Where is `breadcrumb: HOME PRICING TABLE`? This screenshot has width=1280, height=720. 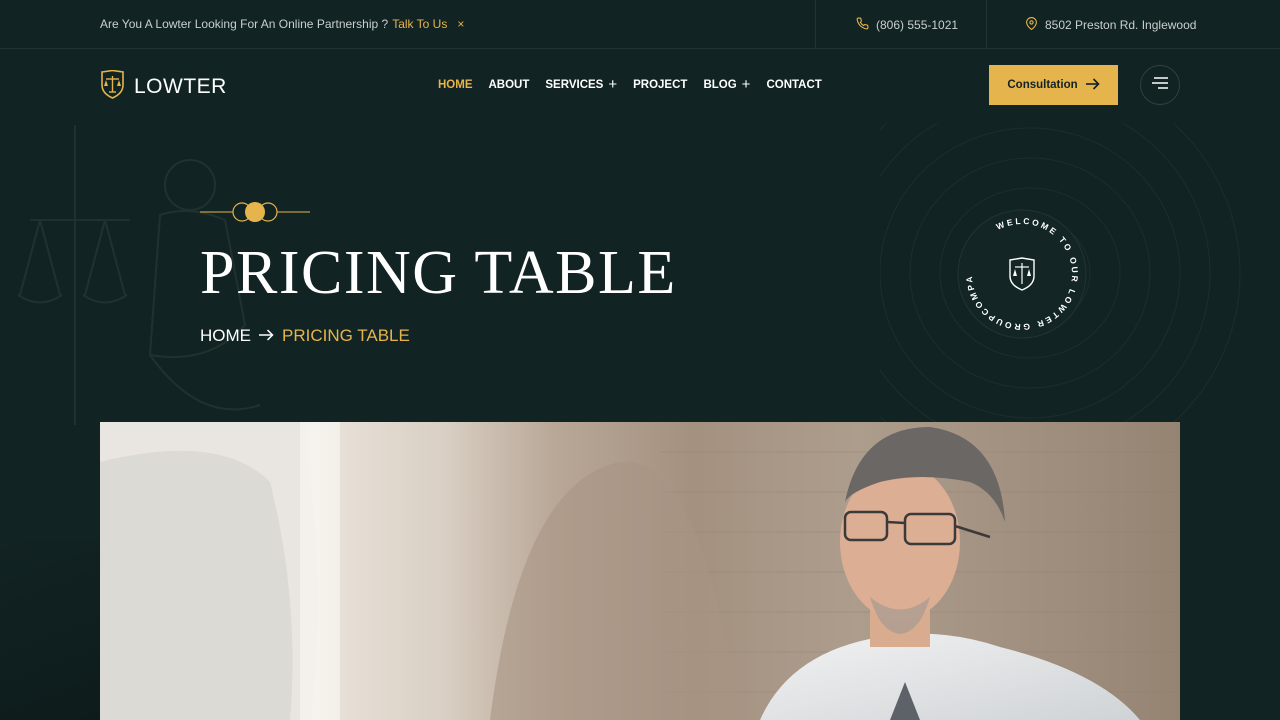 breadcrumb: HOME PRICING TABLE is located at coordinates (305, 336).